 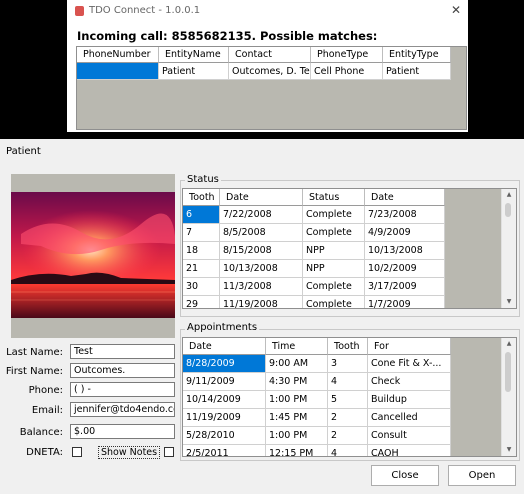 What do you see at coordinates (45, 390) in the screenshot?
I see `phone-label: Phone:` at bounding box center [45, 390].